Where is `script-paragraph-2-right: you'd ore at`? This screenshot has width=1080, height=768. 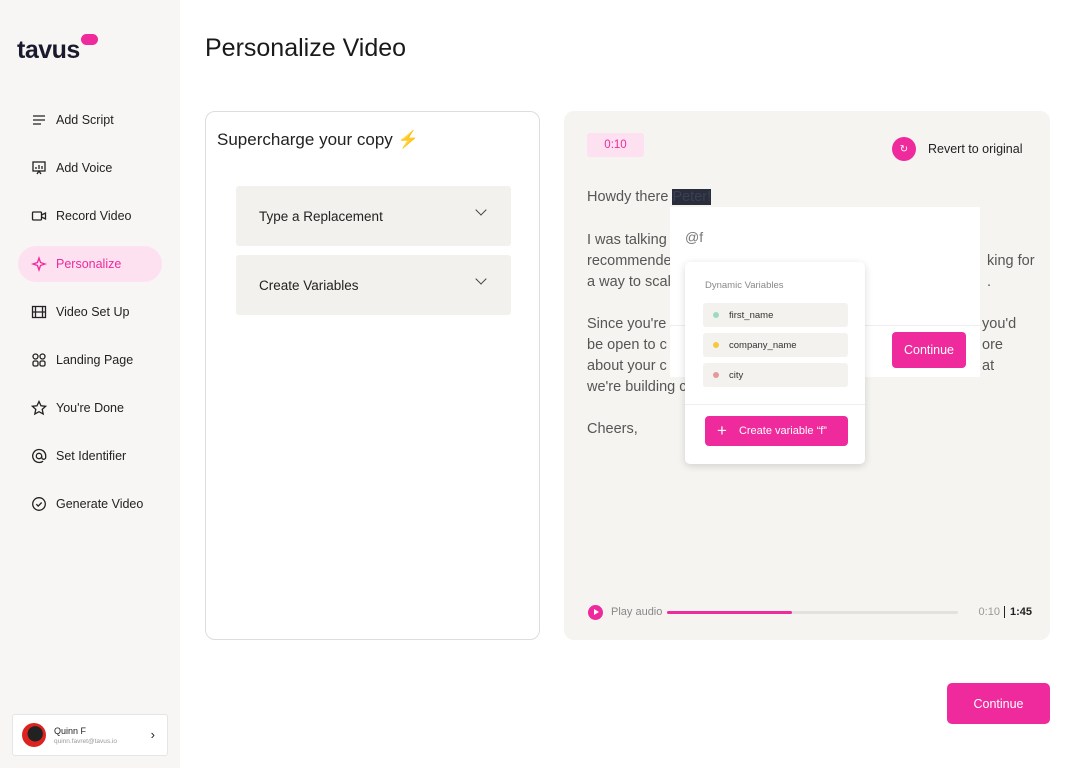 script-paragraph-2-right: you'd ore at is located at coordinates (999, 345).